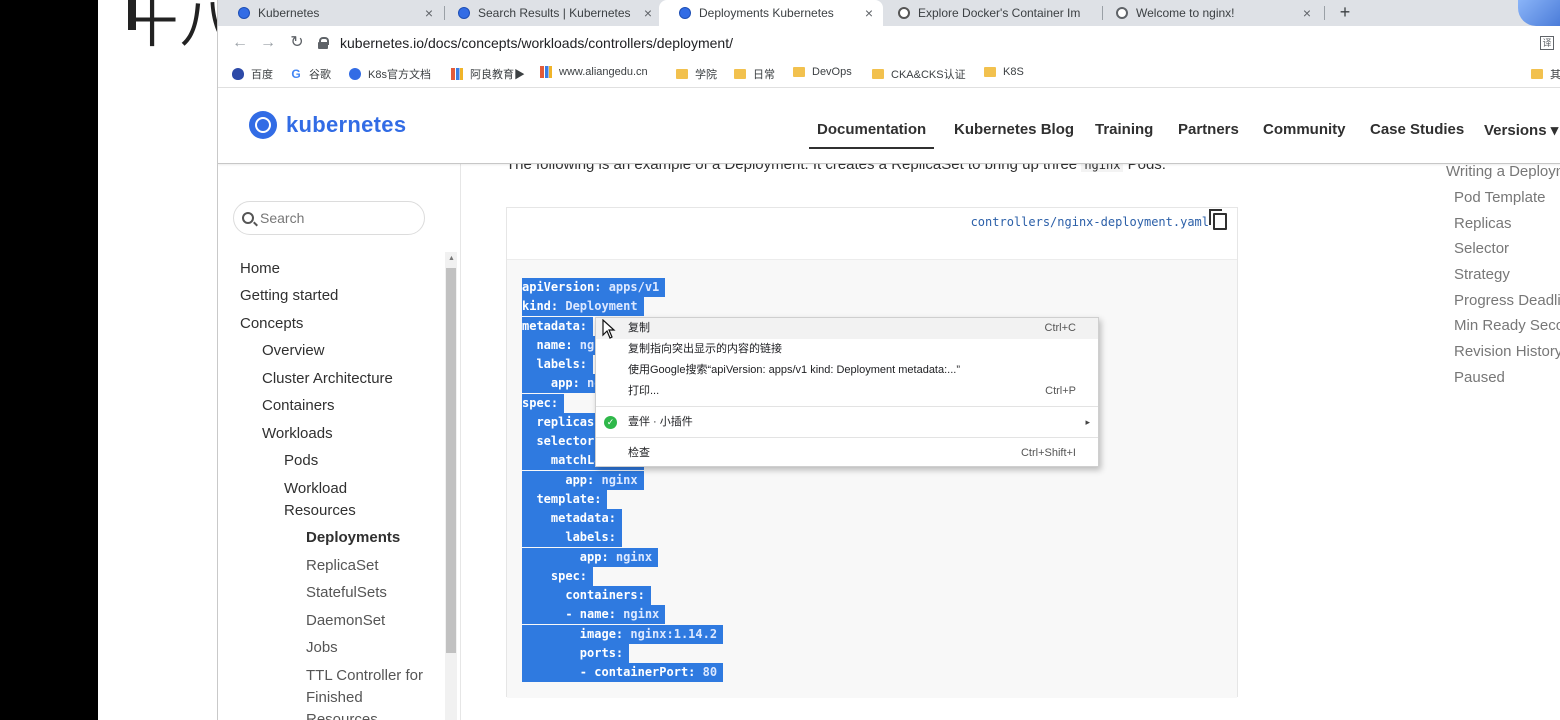 The width and height of the screenshot is (1560, 720). What do you see at coordinates (240, 43) in the screenshot?
I see `back-button: ←` at bounding box center [240, 43].